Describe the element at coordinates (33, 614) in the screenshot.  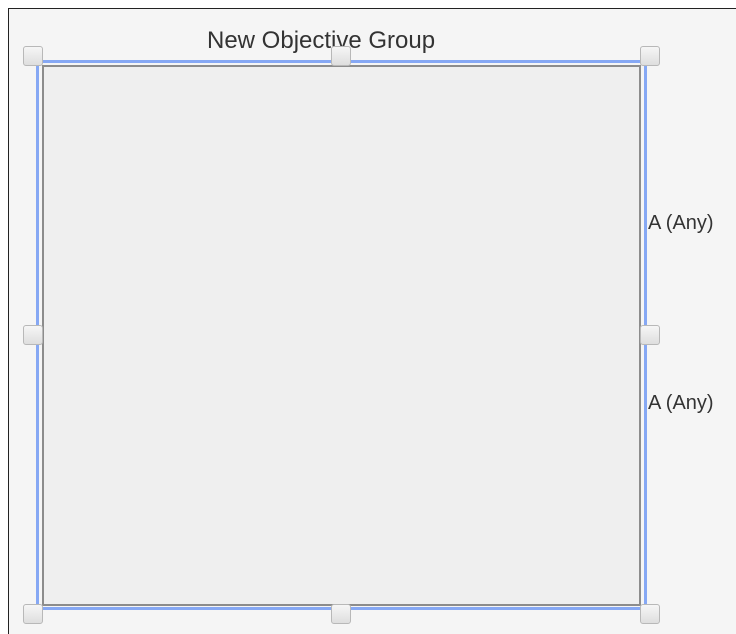
I see `resize-handle-bottom-left` at that location.